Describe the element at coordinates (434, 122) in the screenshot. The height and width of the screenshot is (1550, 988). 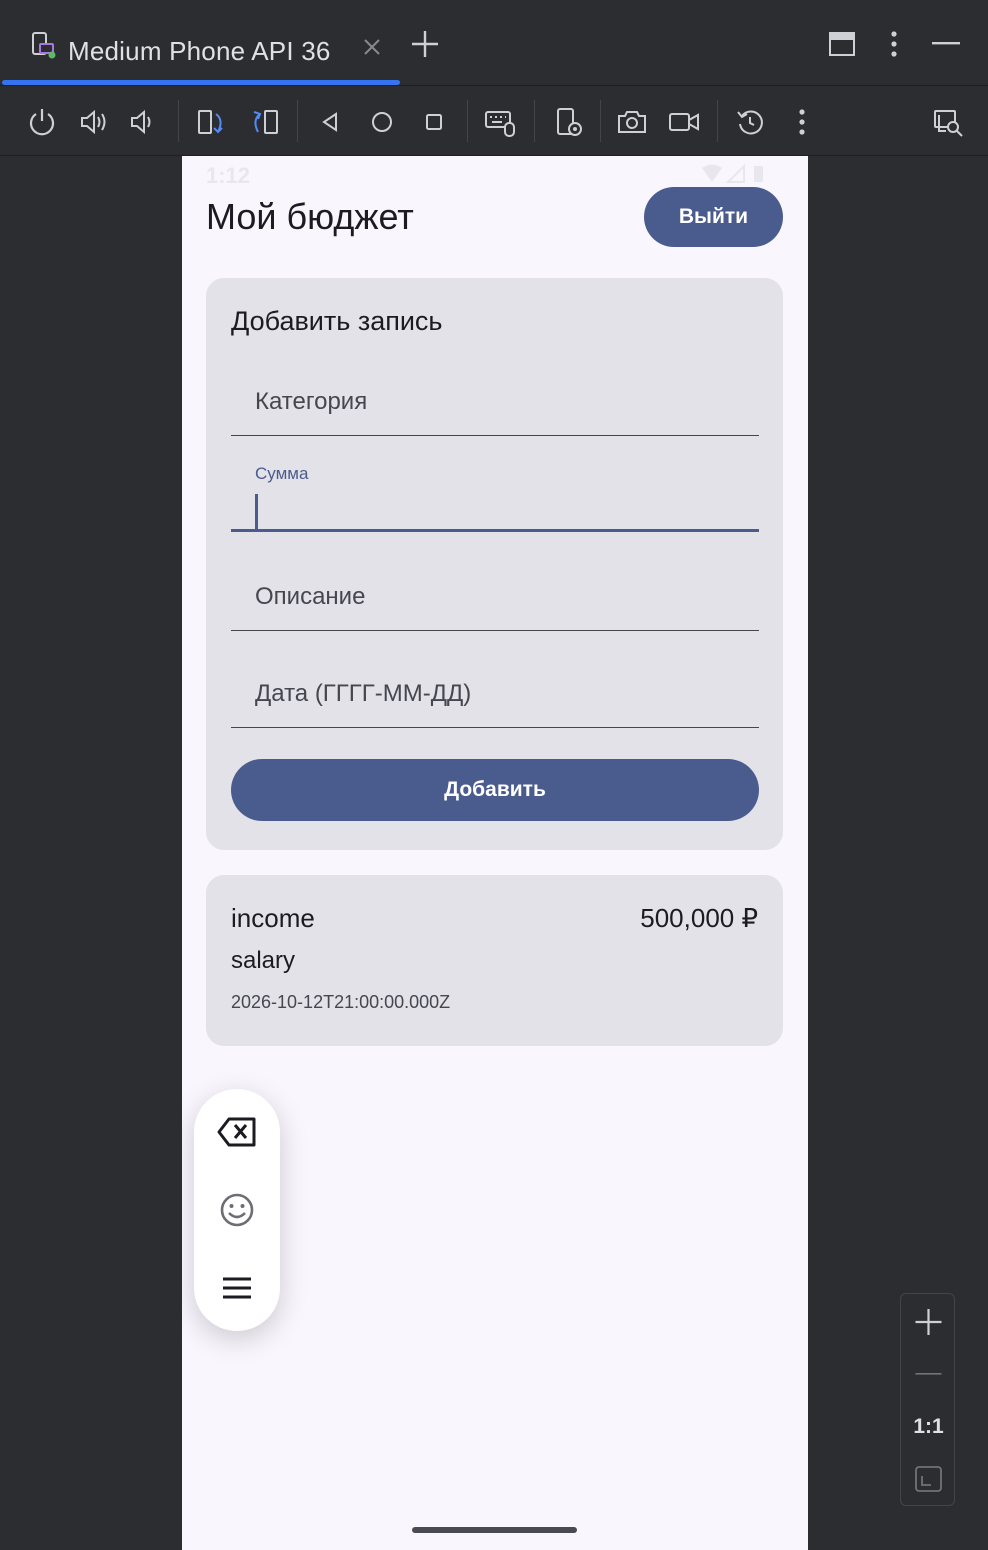
I see `overview-icon` at that location.